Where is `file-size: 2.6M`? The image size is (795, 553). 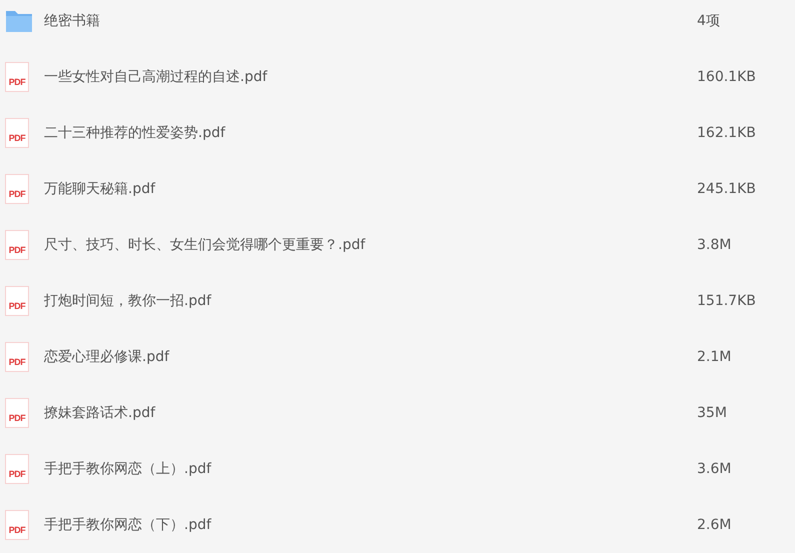
file-size: 2.6M is located at coordinates (714, 525).